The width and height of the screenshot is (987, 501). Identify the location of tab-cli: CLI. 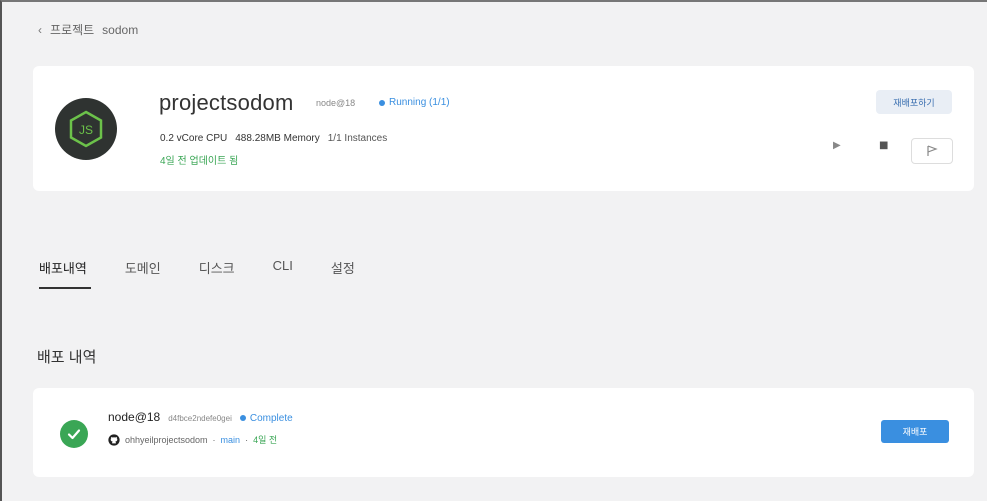
(283, 273).